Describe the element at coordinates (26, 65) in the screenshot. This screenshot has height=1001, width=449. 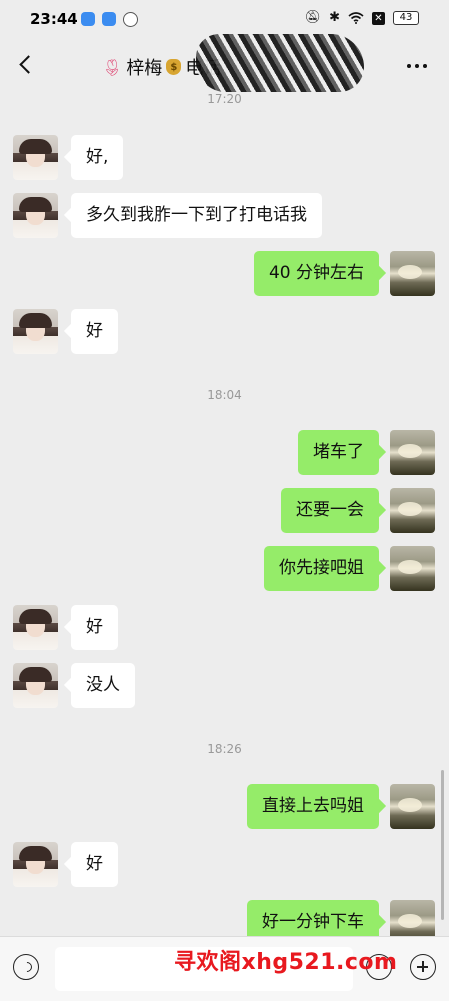
I see `chevron-left-icon` at that location.